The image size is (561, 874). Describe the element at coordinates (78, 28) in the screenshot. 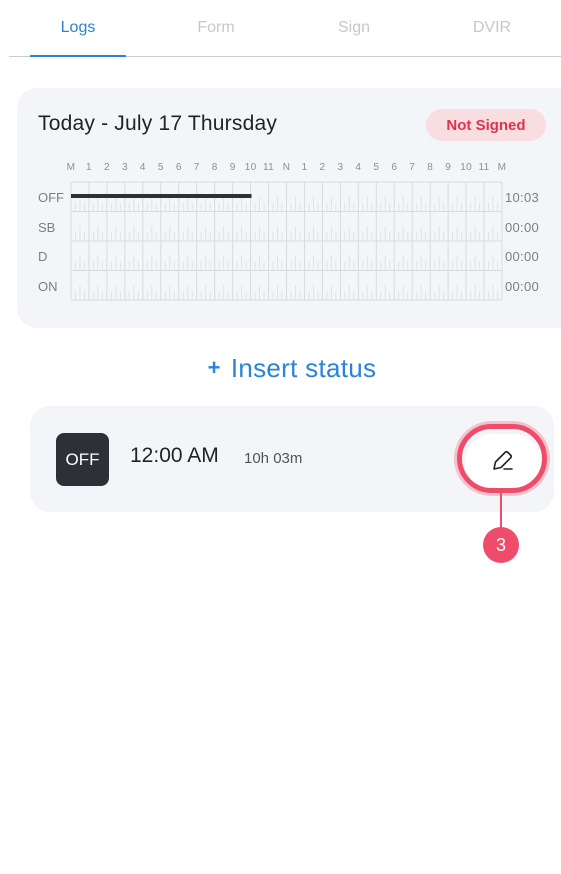

I see `tab-logs: Logs` at that location.